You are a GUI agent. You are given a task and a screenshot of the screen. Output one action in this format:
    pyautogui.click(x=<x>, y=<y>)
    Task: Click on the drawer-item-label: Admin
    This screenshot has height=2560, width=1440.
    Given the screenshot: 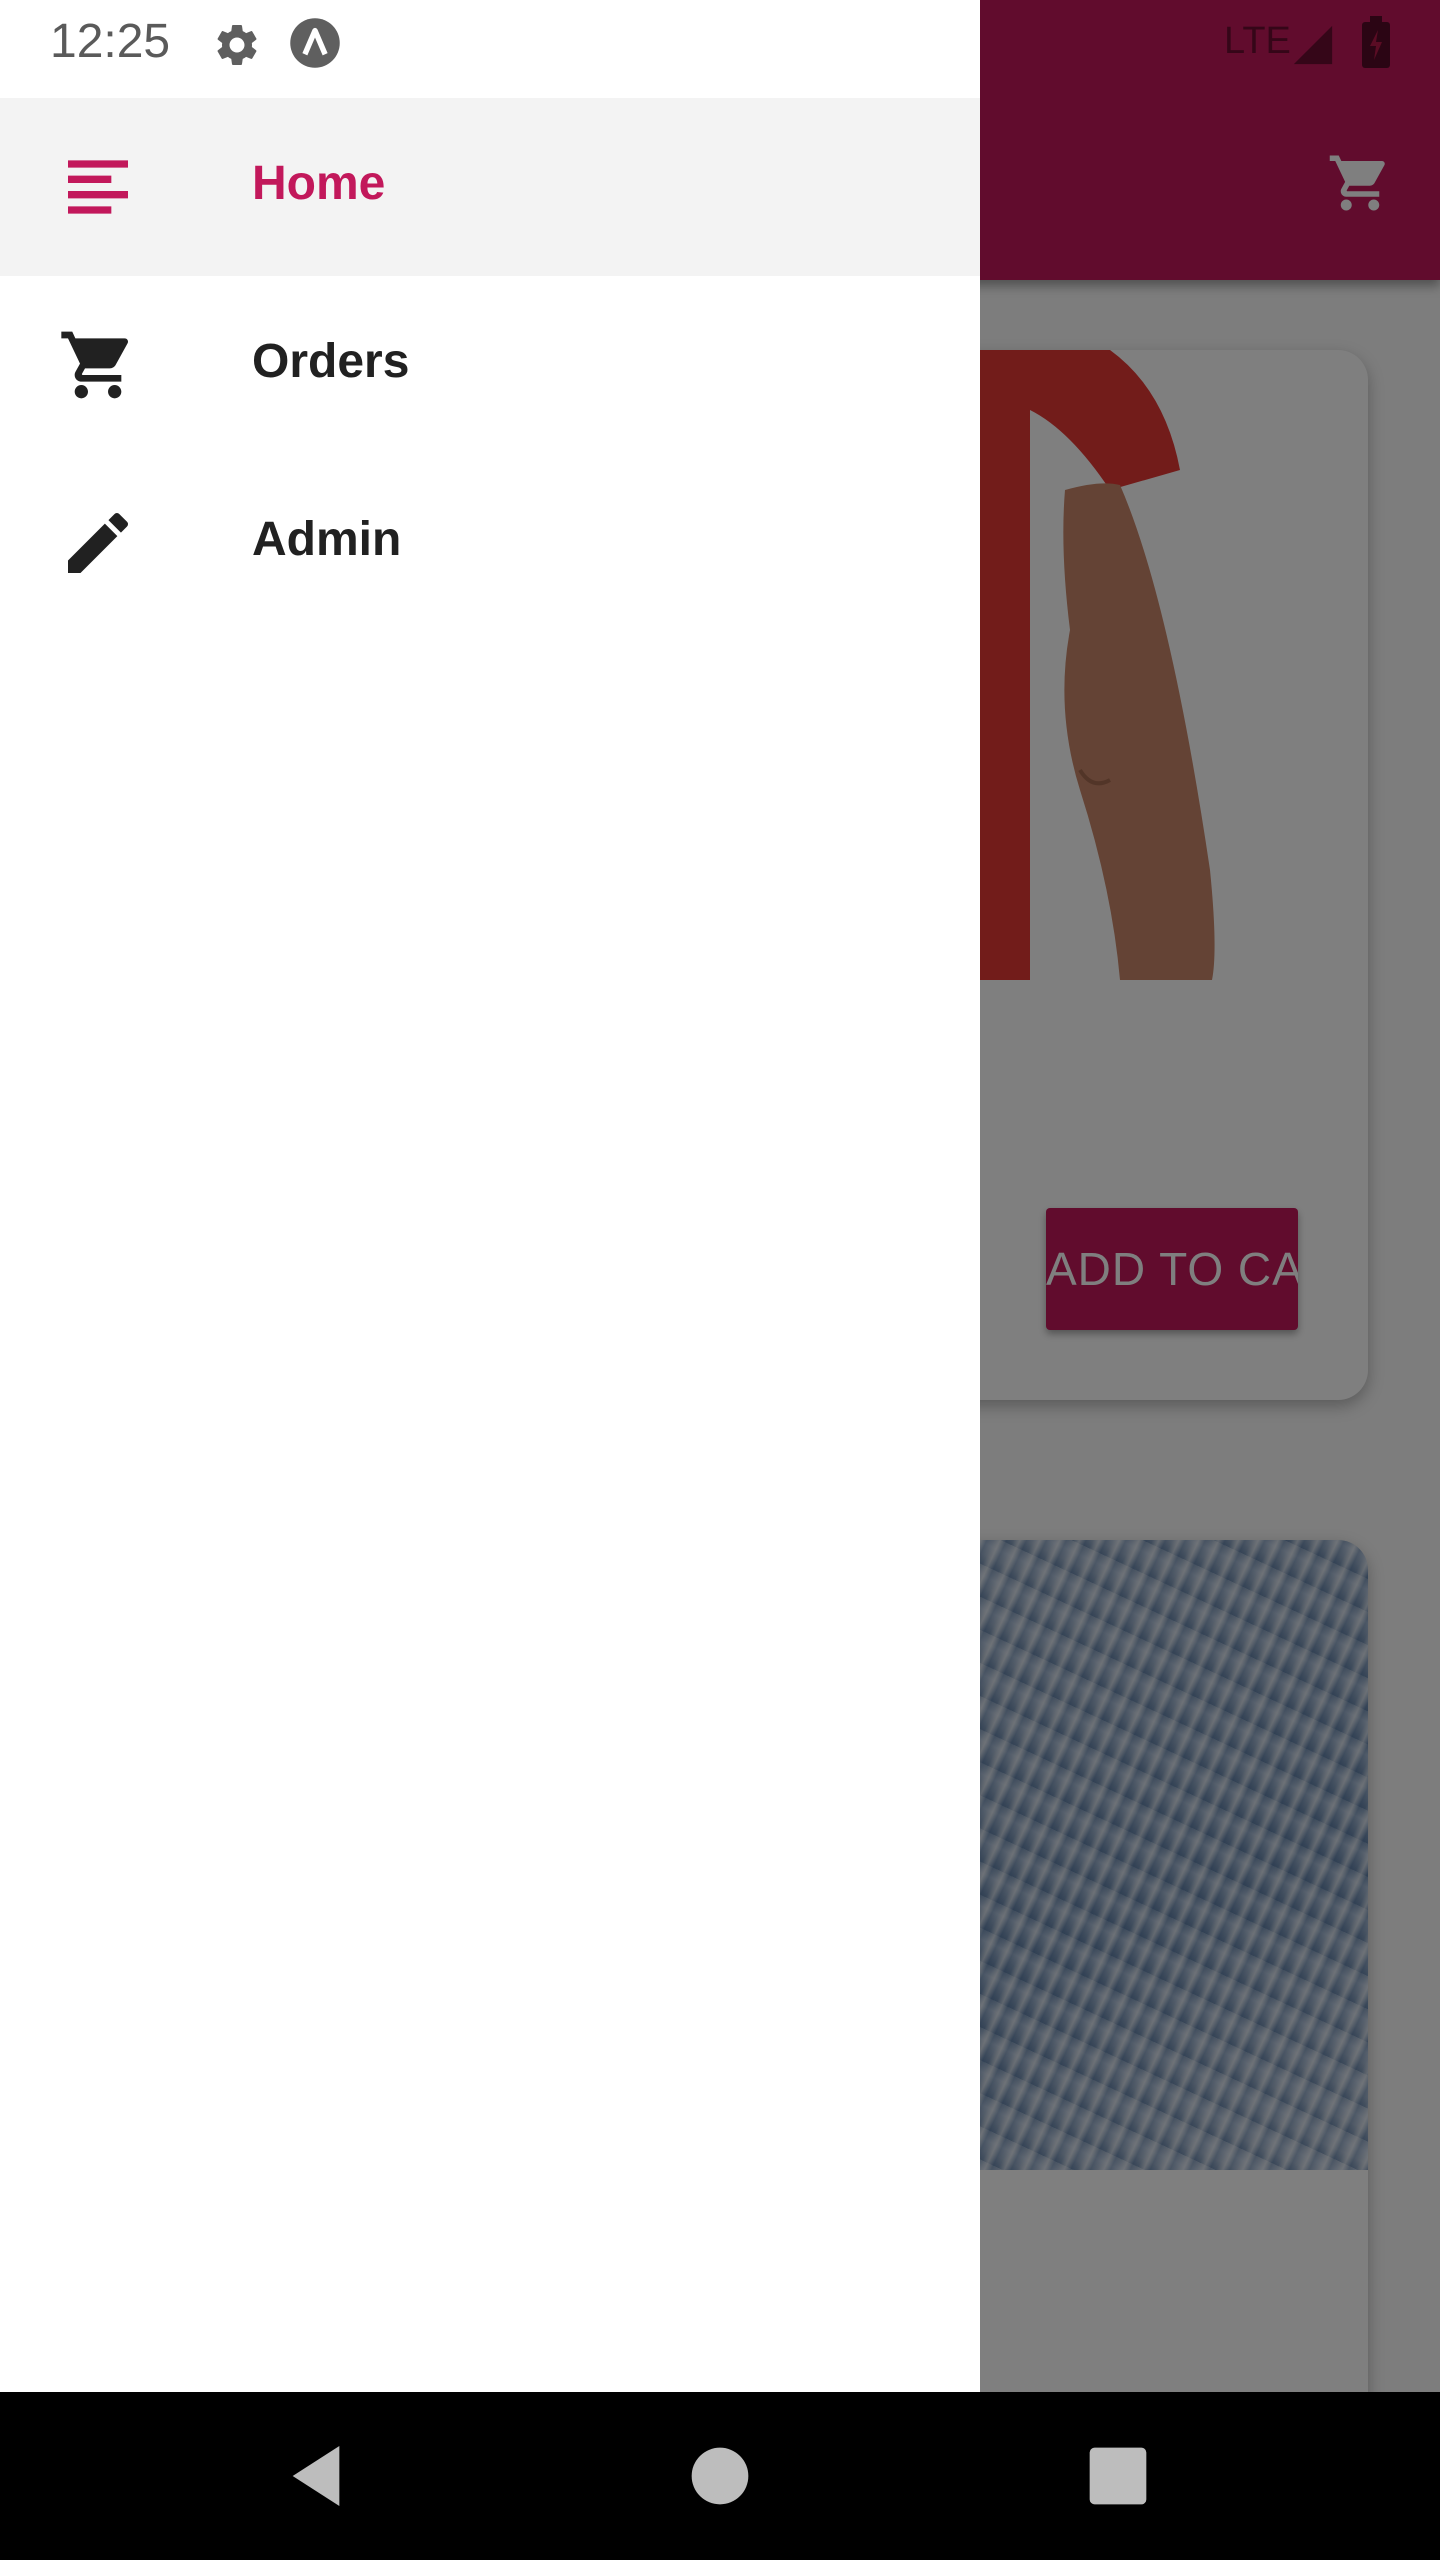 What is the action you would take?
    pyautogui.click(x=327, y=539)
    